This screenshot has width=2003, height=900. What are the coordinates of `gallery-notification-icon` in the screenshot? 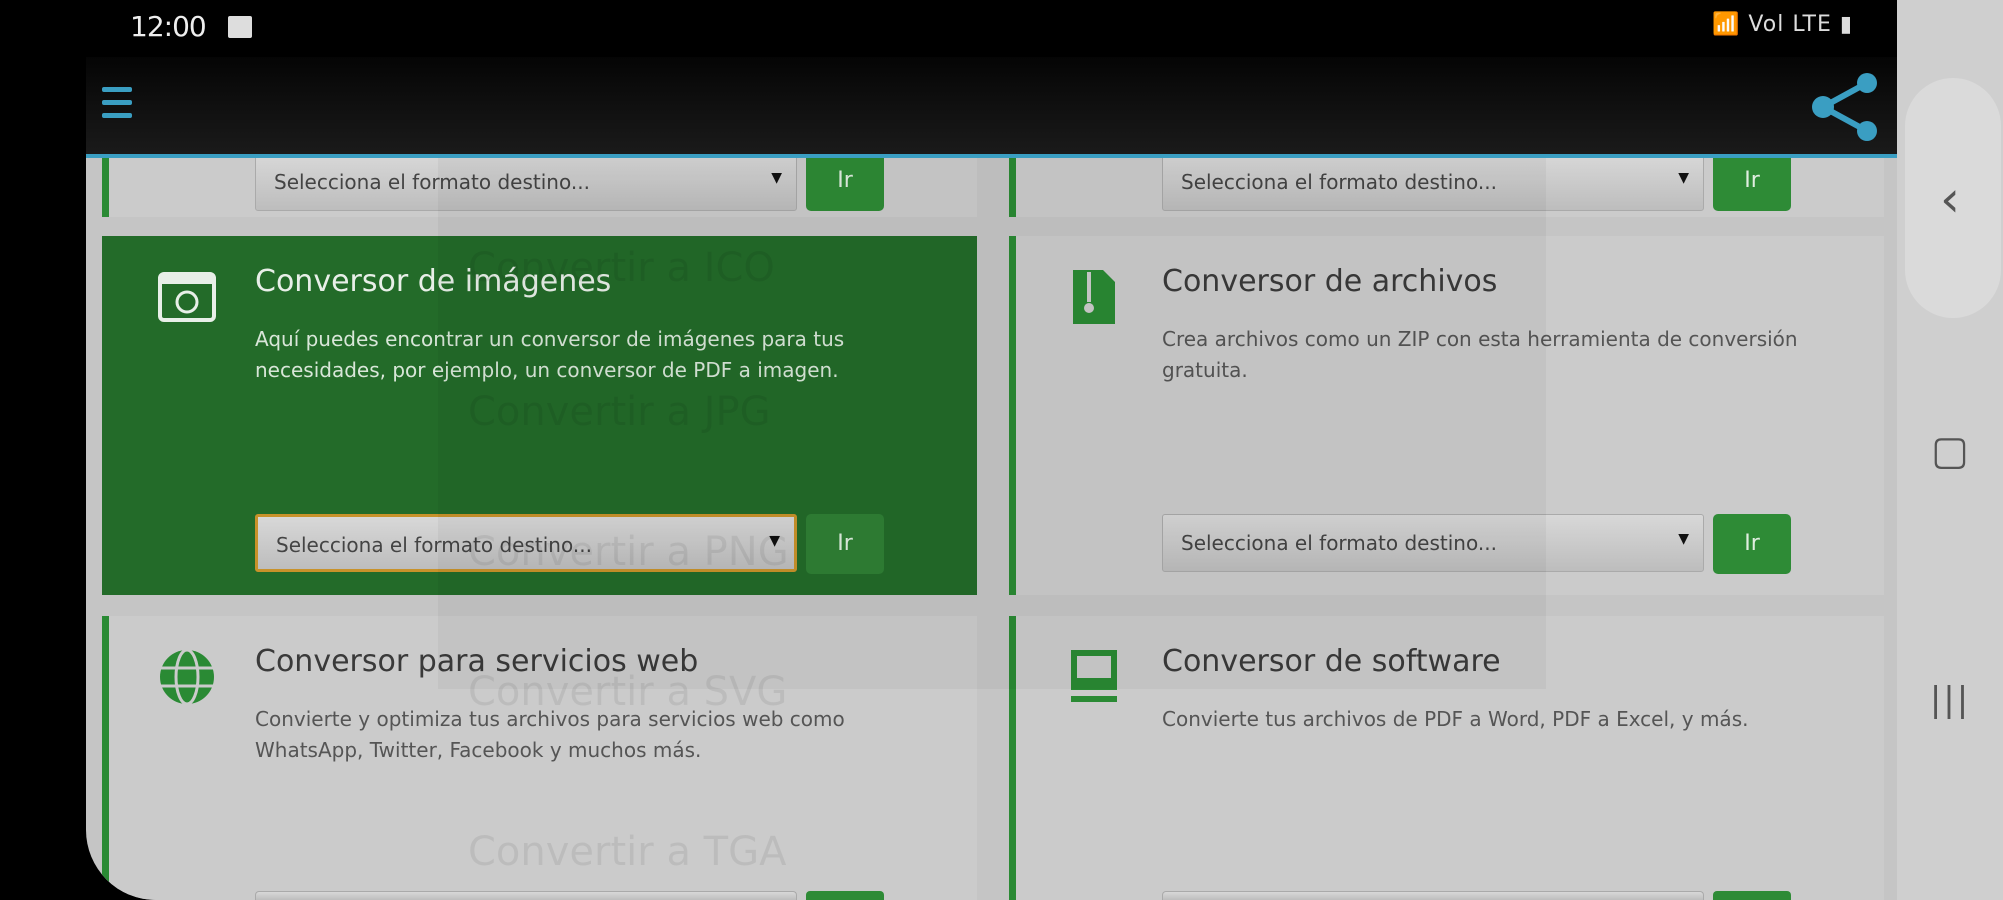 It's located at (240, 27).